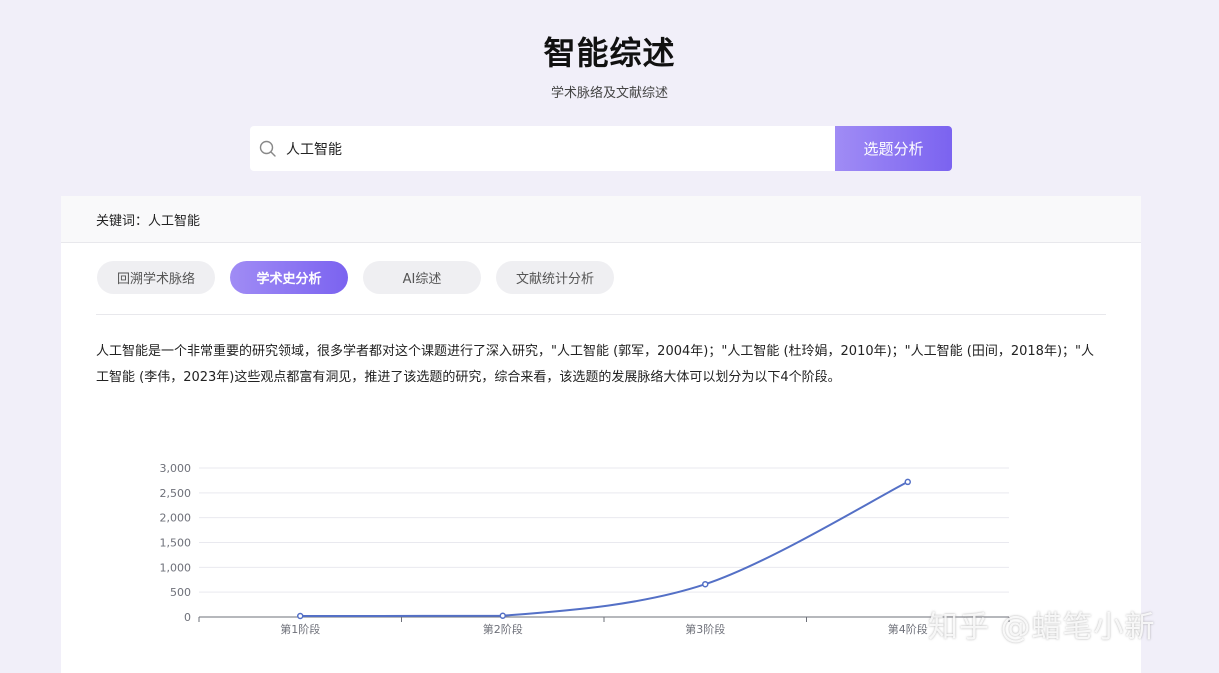 This screenshot has width=1219, height=673. Describe the element at coordinates (601, 219) in the screenshot. I see `keyword-bar: 关键词：人工智能` at that location.